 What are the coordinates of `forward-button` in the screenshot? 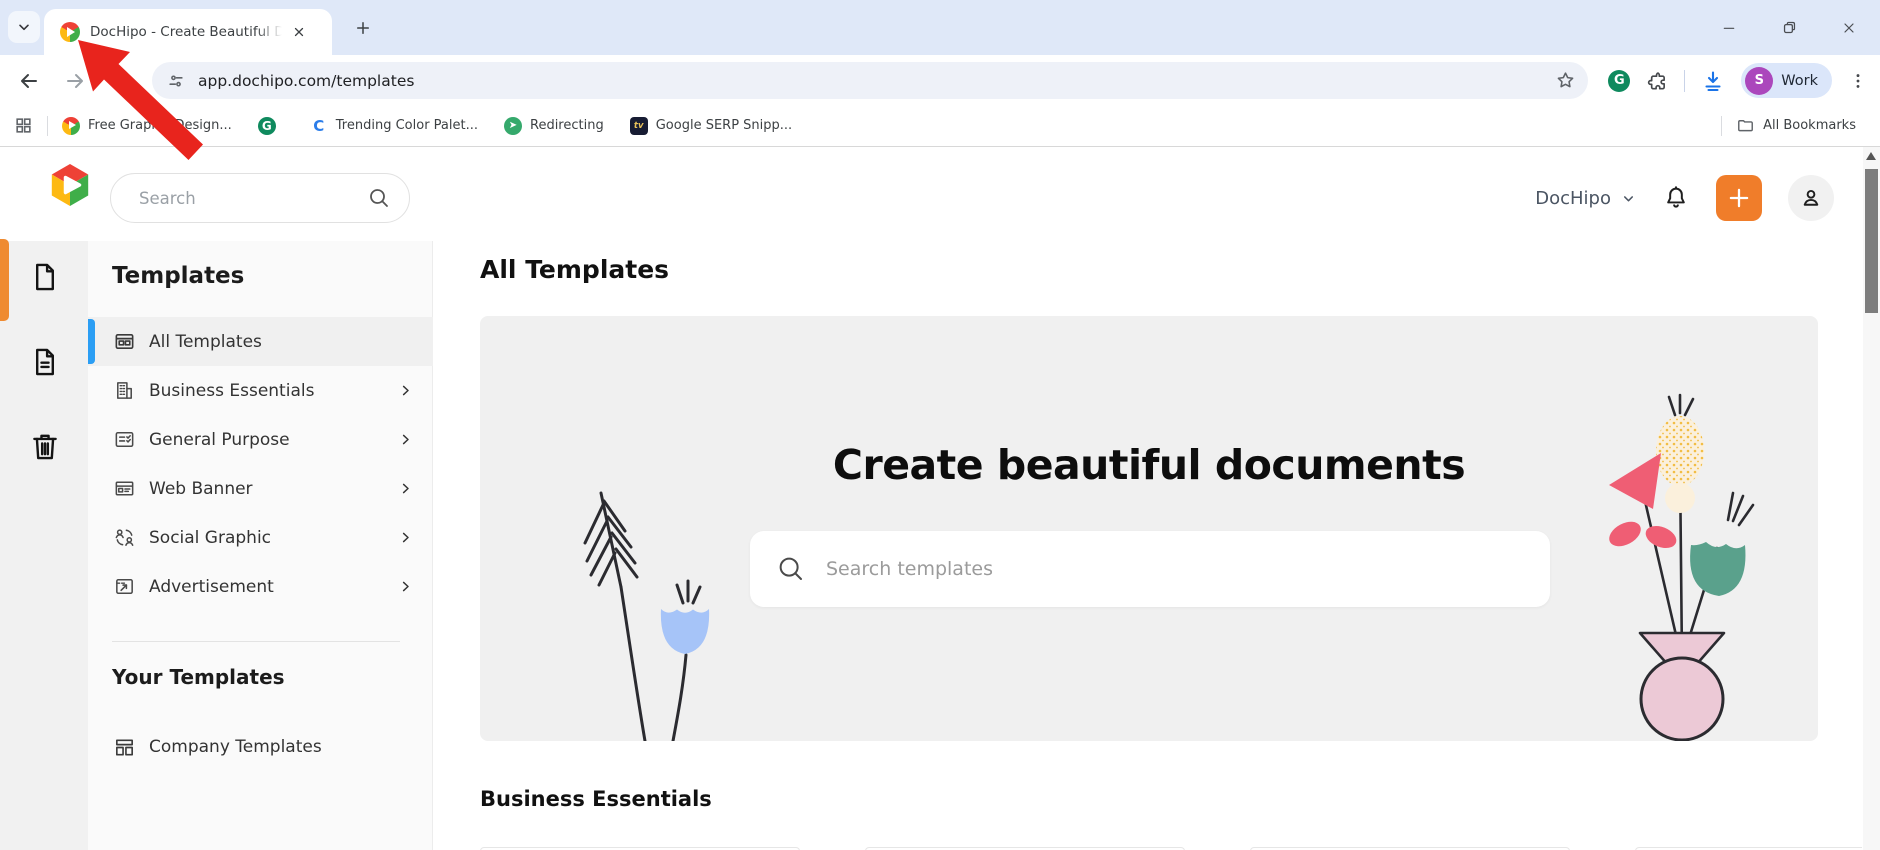 It's located at (75, 81).